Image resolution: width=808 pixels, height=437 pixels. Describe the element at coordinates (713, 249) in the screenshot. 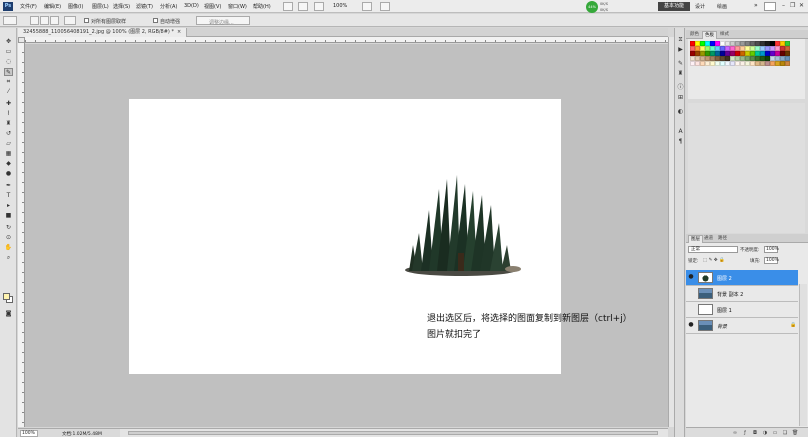

I see `blend-mode-select: 正常` at that location.